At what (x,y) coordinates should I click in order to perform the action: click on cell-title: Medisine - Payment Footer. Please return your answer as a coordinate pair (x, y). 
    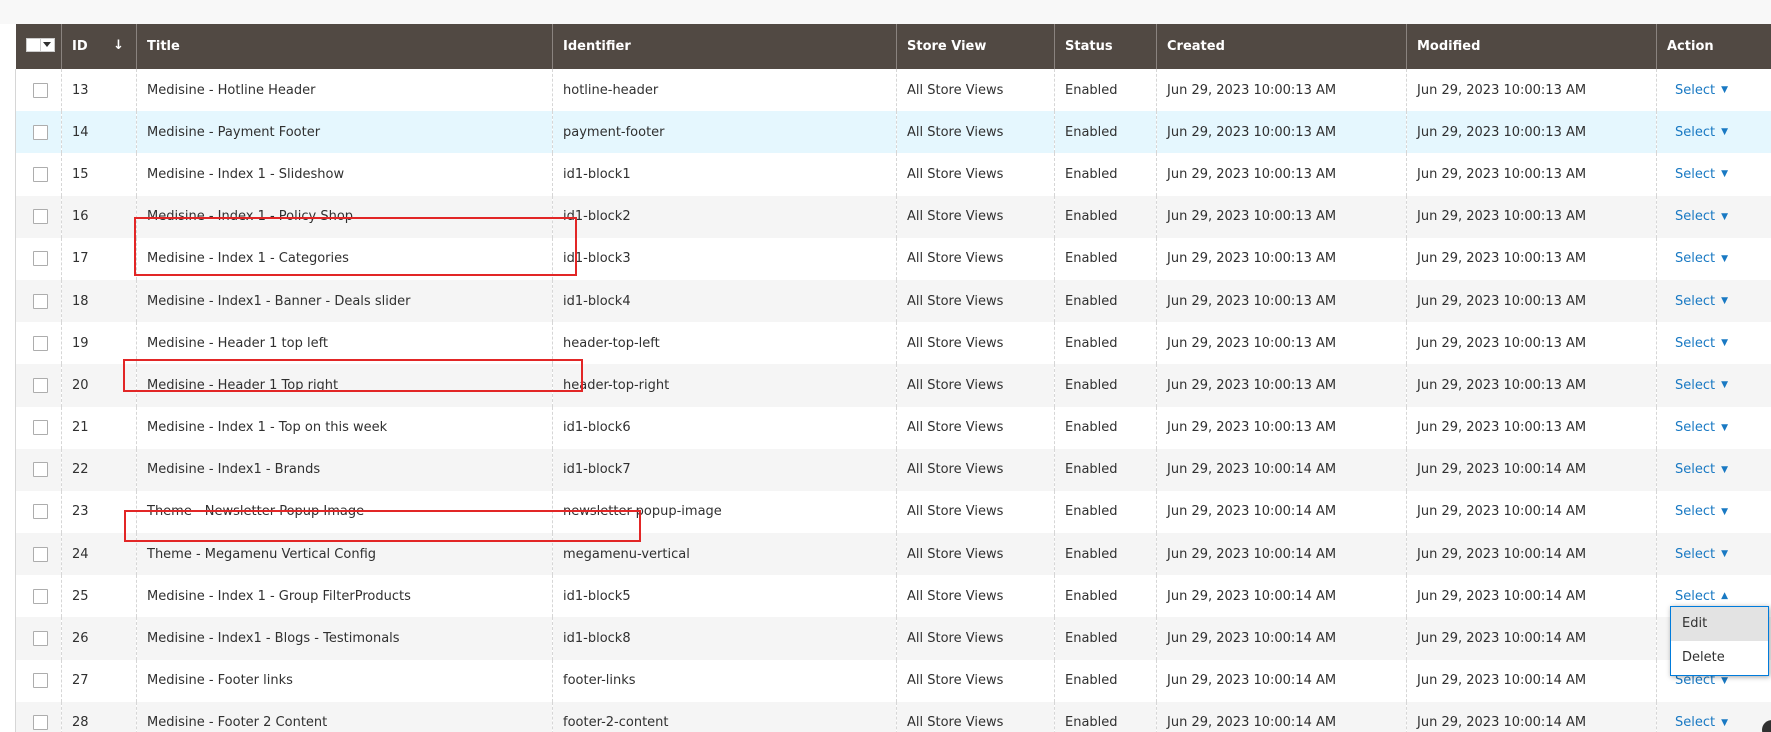
    Looking at the image, I should click on (344, 132).